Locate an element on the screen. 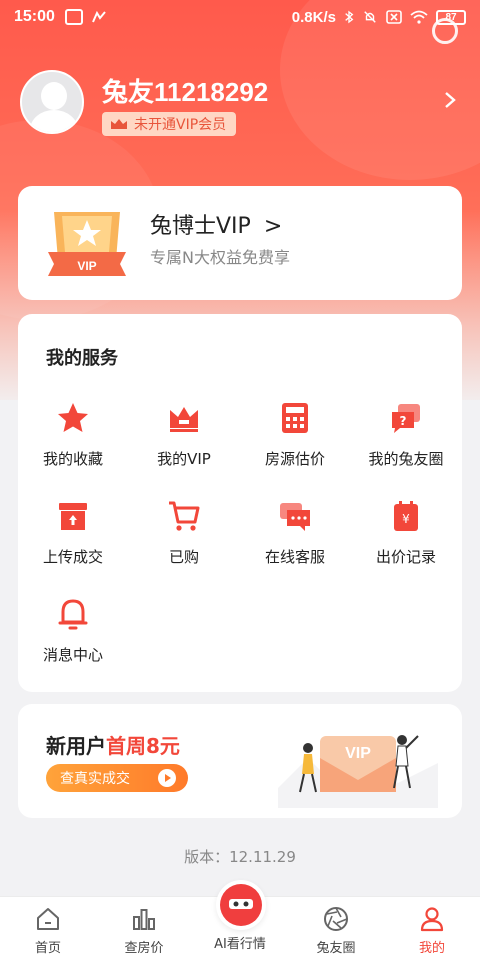 This screenshot has height=960, width=480. robot-eyes-icon is located at coordinates (241, 904).